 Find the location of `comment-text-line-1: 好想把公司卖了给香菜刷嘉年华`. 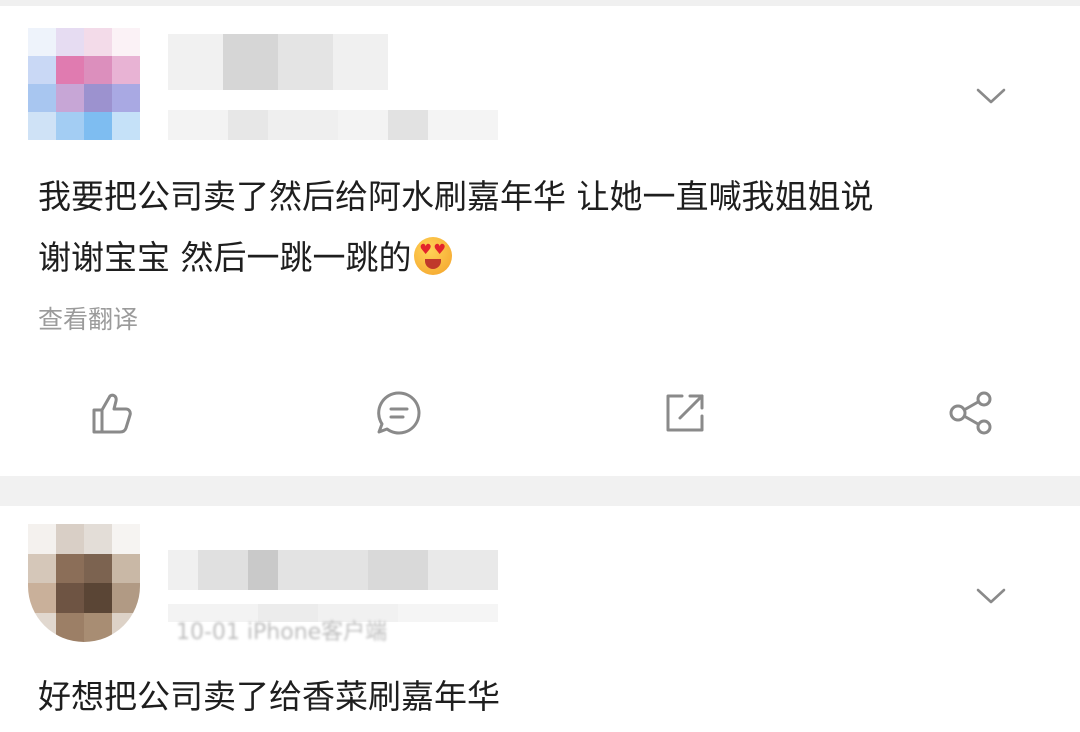

comment-text-line-1: 好想把公司卖了给香菜刷嘉年华 is located at coordinates (269, 696).